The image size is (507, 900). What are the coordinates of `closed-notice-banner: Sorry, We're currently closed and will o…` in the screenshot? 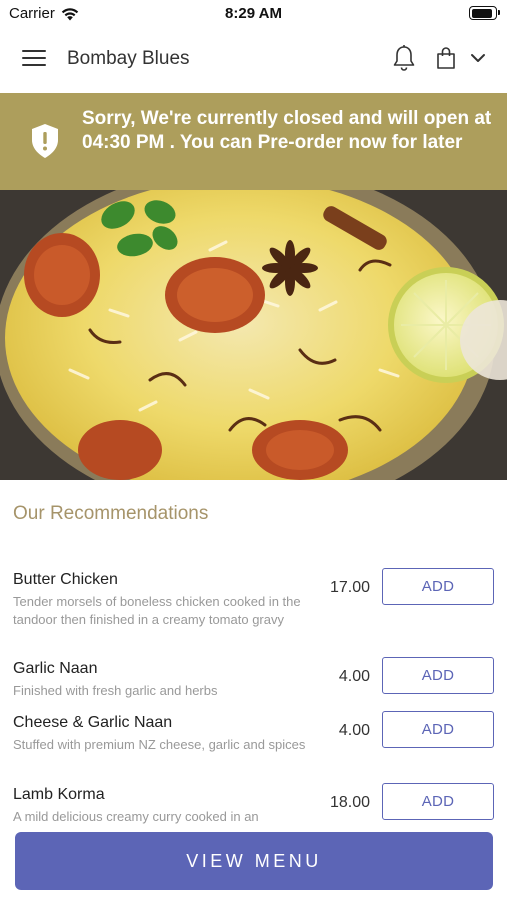 It's located at (253, 141).